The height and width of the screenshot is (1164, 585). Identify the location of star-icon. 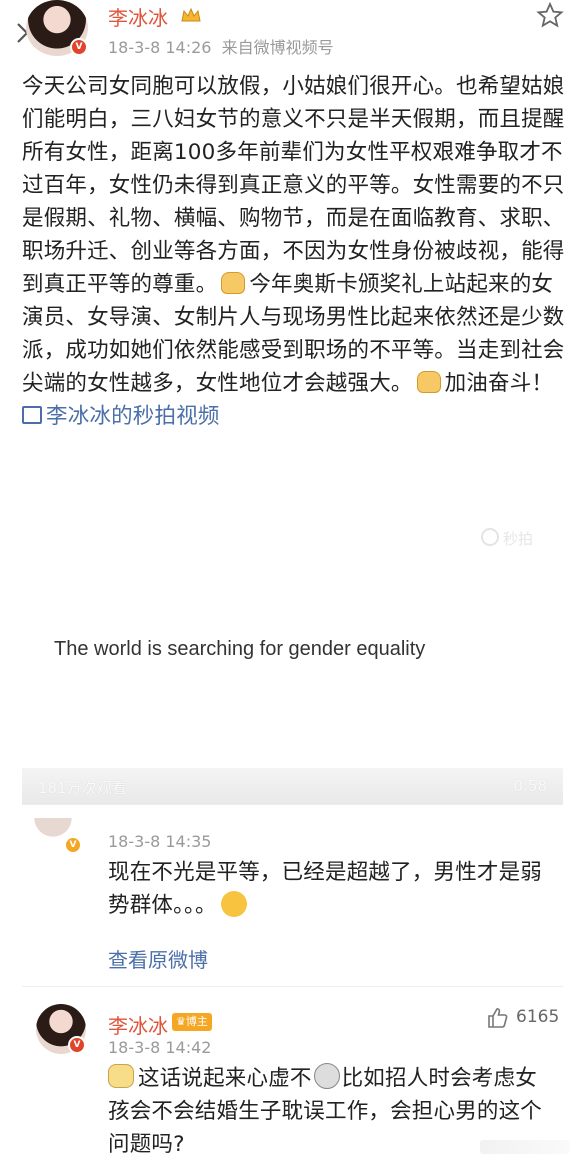
(550, 15).